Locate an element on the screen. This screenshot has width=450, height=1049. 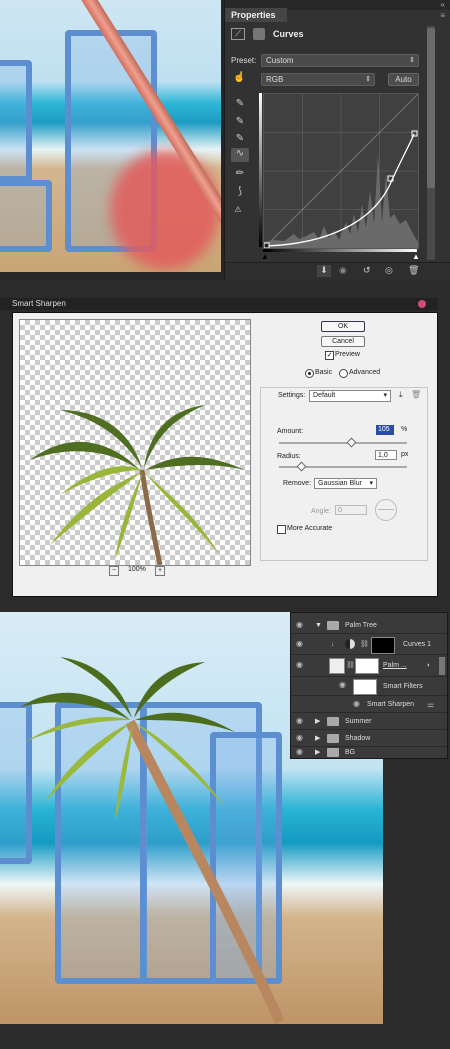
amount-input: 105 is located at coordinates (385, 430).